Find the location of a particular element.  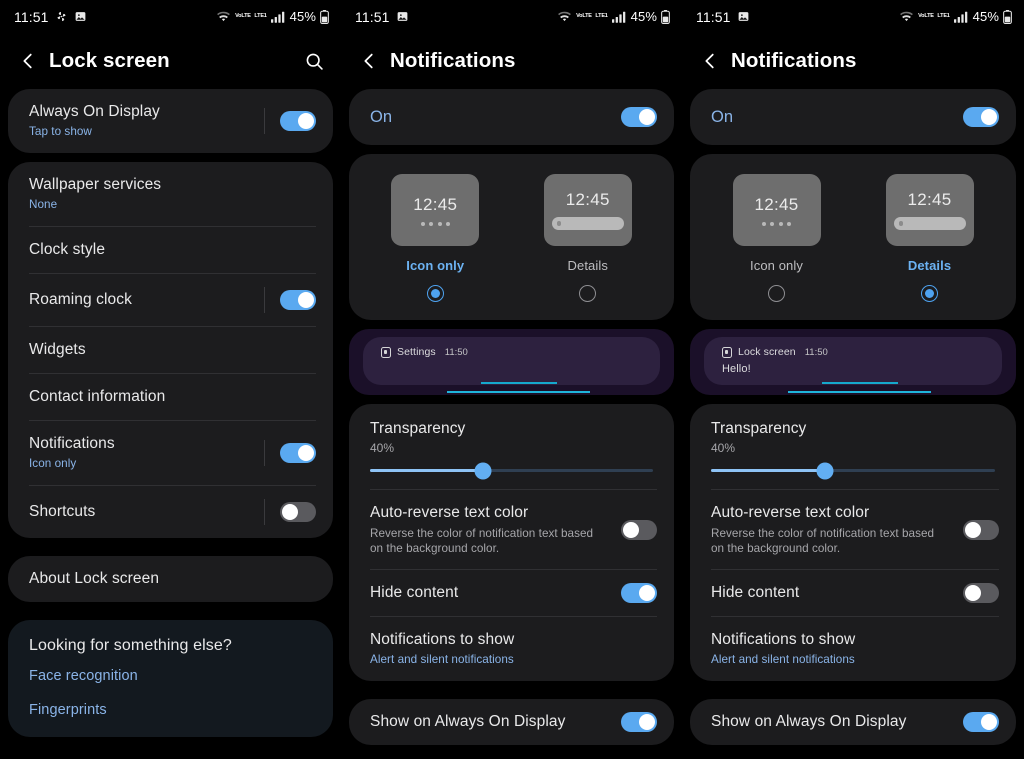

row-about-lock-screen: About Lock screen is located at coordinates (170, 579).